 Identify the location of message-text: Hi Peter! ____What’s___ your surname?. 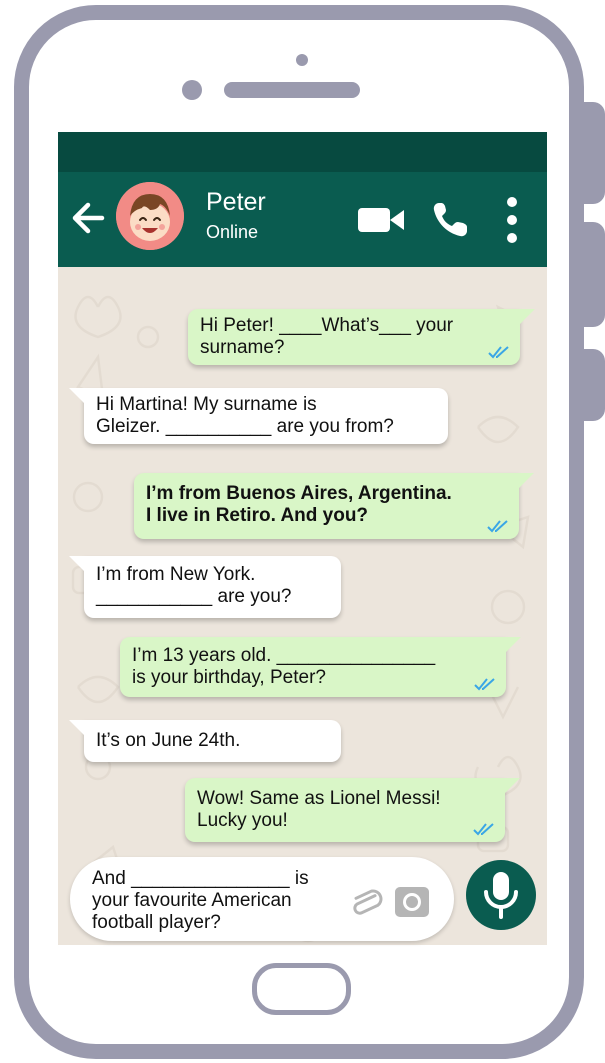
(327, 336).